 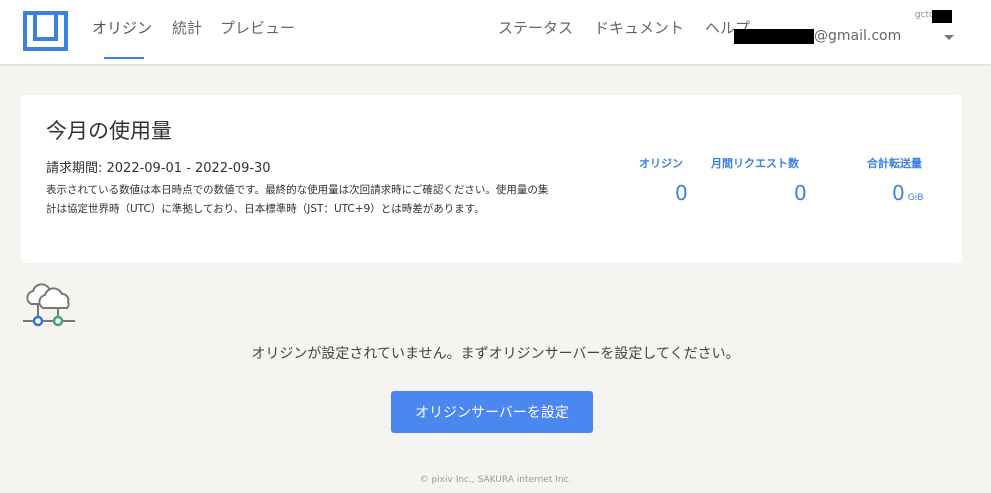 What do you see at coordinates (109, 131) in the screenshot?
I see `card-title: 今月の使用量` at bounding box center [109, 131].